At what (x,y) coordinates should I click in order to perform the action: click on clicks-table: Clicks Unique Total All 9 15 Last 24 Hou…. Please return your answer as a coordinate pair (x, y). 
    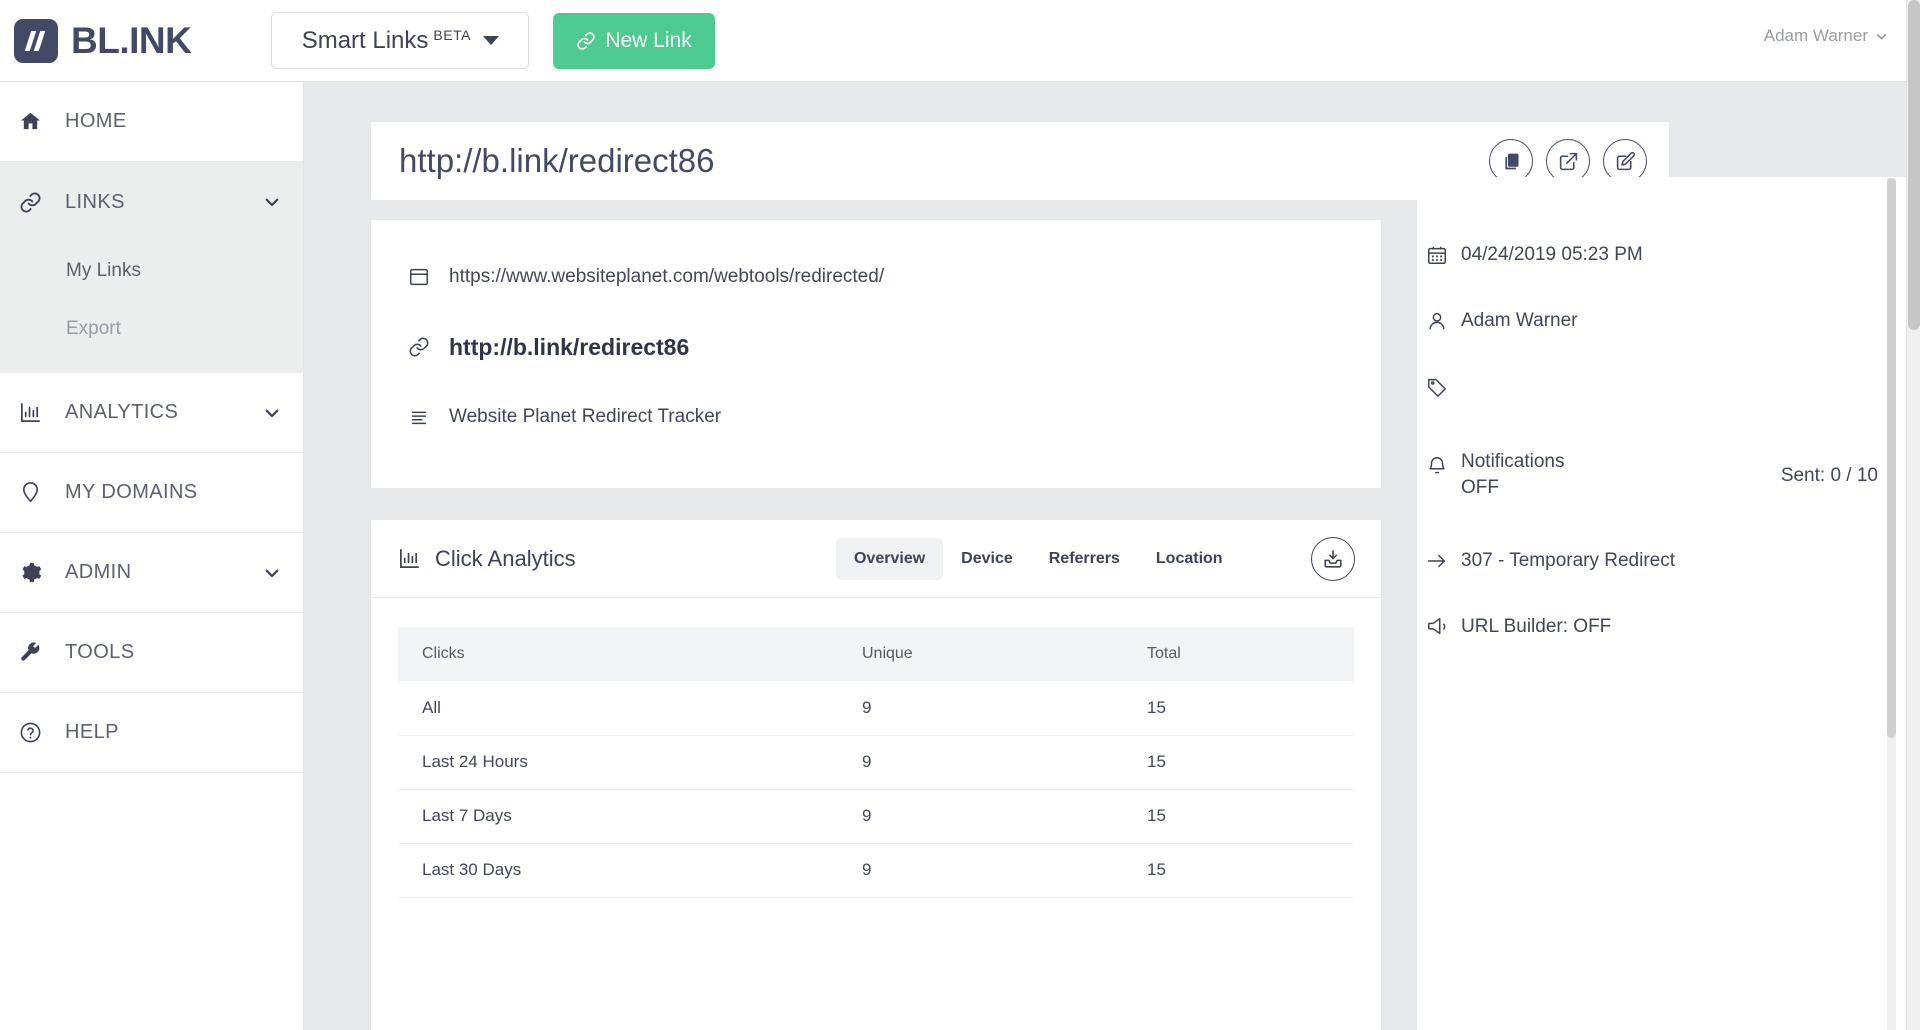
    Looking at the image, I should click on (876, 762).